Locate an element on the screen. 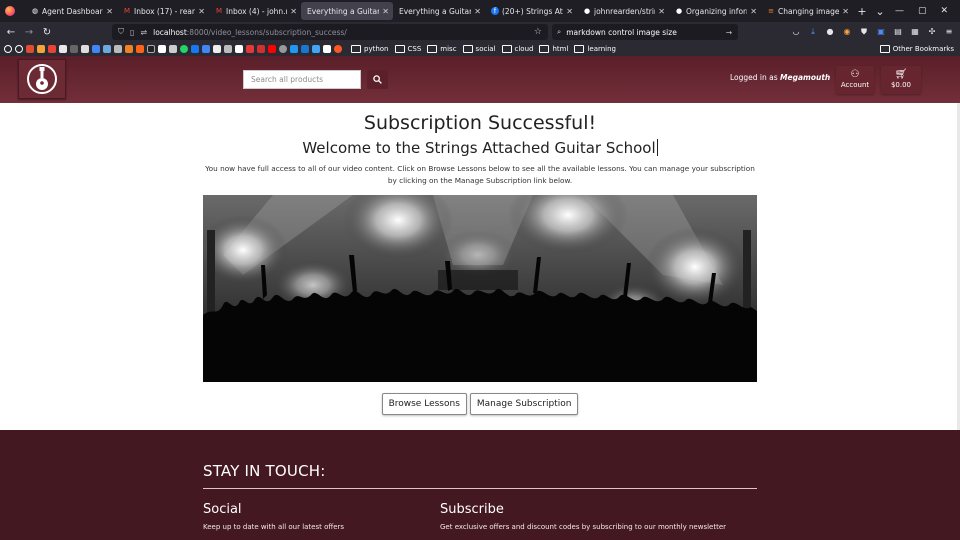  browse-lessons-button: Browse Lessons is located at coordinates (424, 404).